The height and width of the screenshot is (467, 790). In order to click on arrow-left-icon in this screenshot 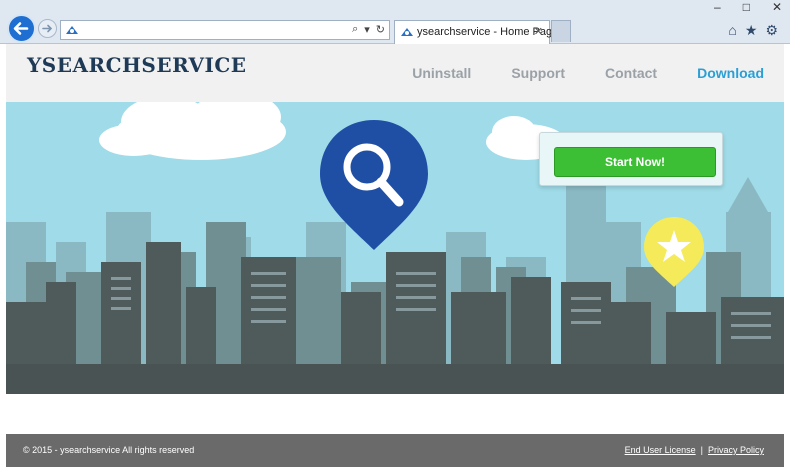, I will do `click(21, 28)`.